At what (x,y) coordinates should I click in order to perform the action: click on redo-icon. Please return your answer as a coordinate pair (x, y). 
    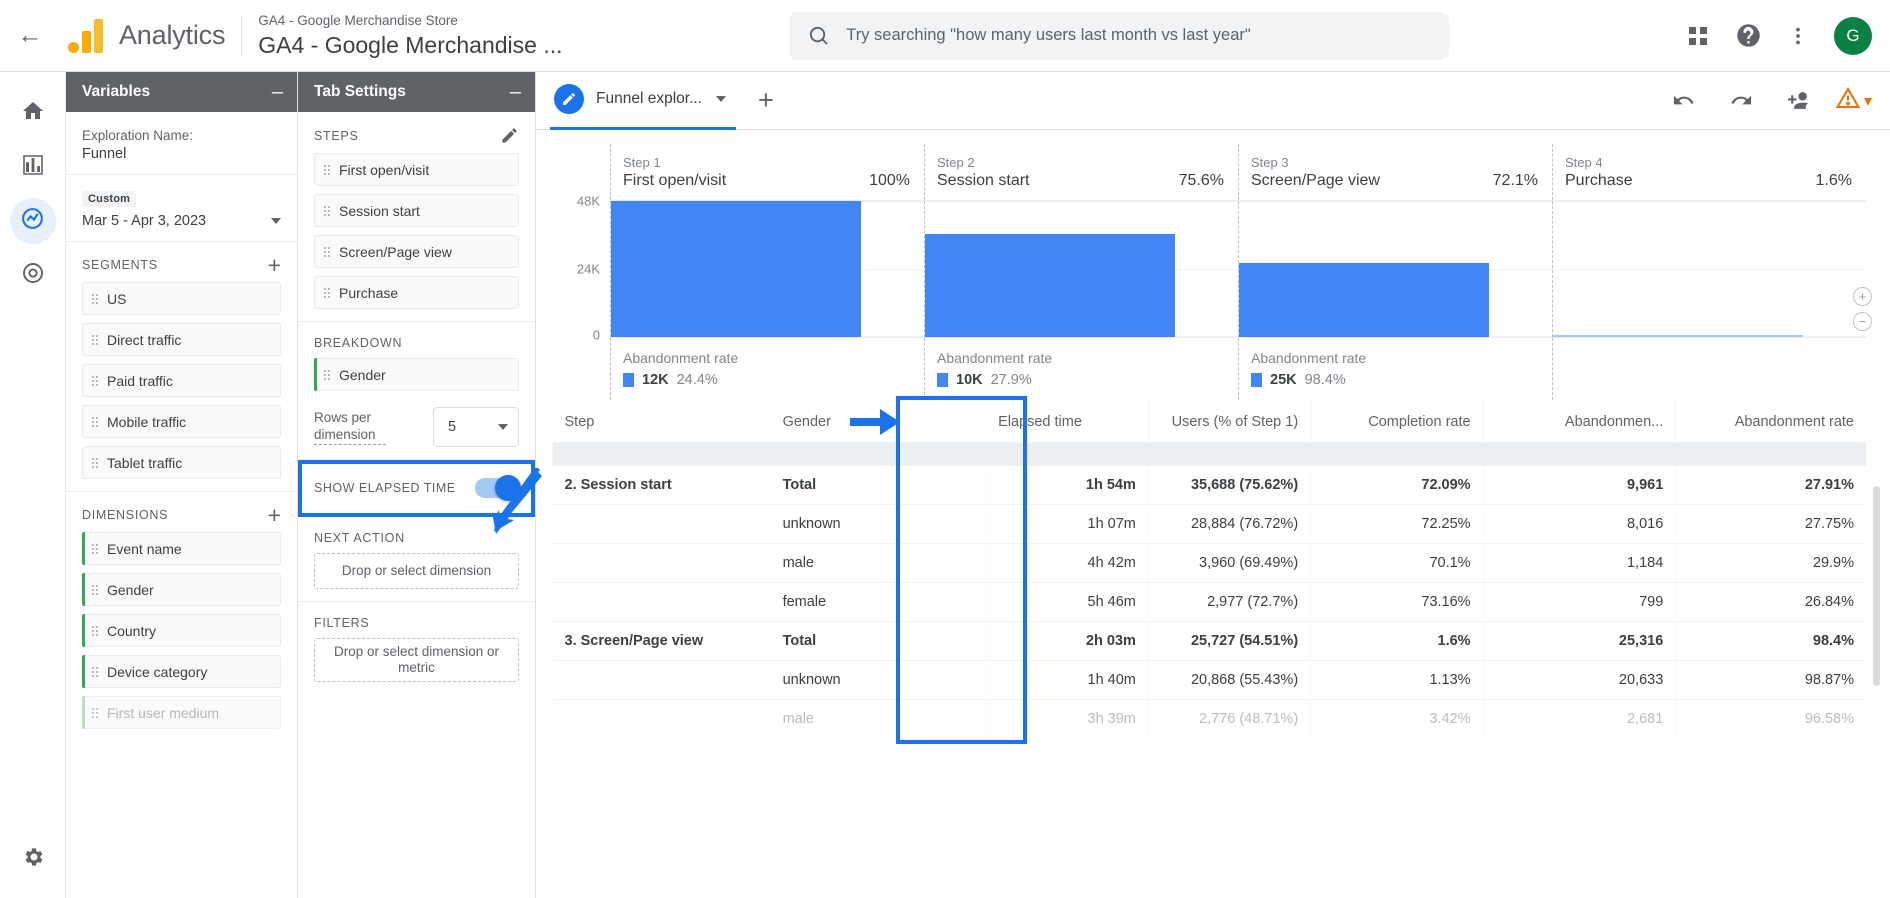
    Looking at the image, I should click on (1742, 101).